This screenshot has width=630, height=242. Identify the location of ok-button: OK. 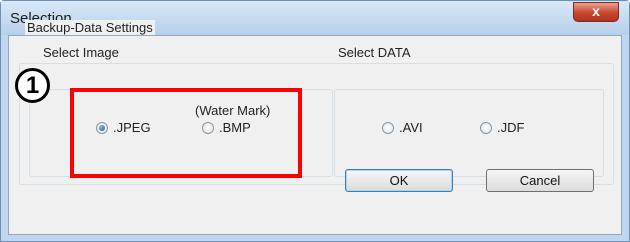
(399, 180).